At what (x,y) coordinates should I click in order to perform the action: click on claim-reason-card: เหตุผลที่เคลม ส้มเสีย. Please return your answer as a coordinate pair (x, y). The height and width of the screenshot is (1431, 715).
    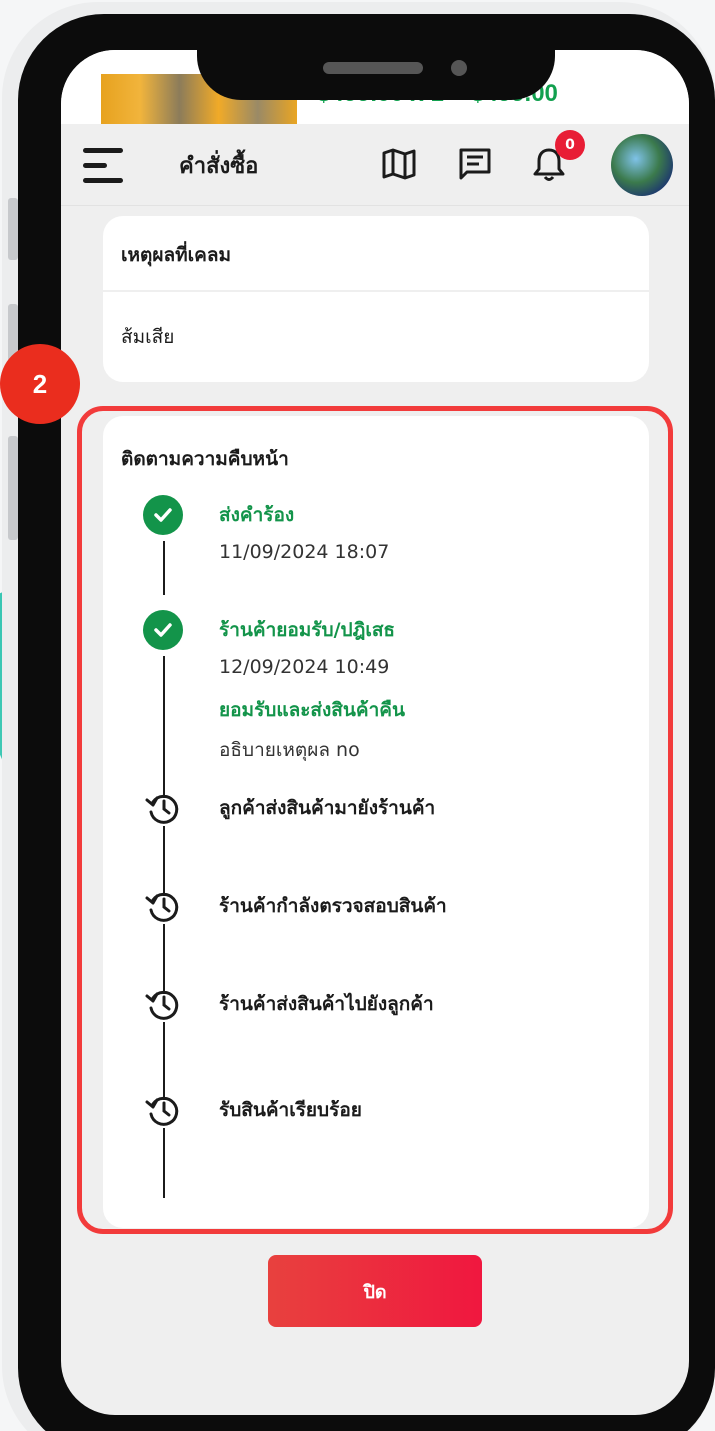
    Looking at the image, I should click on (376, 299).